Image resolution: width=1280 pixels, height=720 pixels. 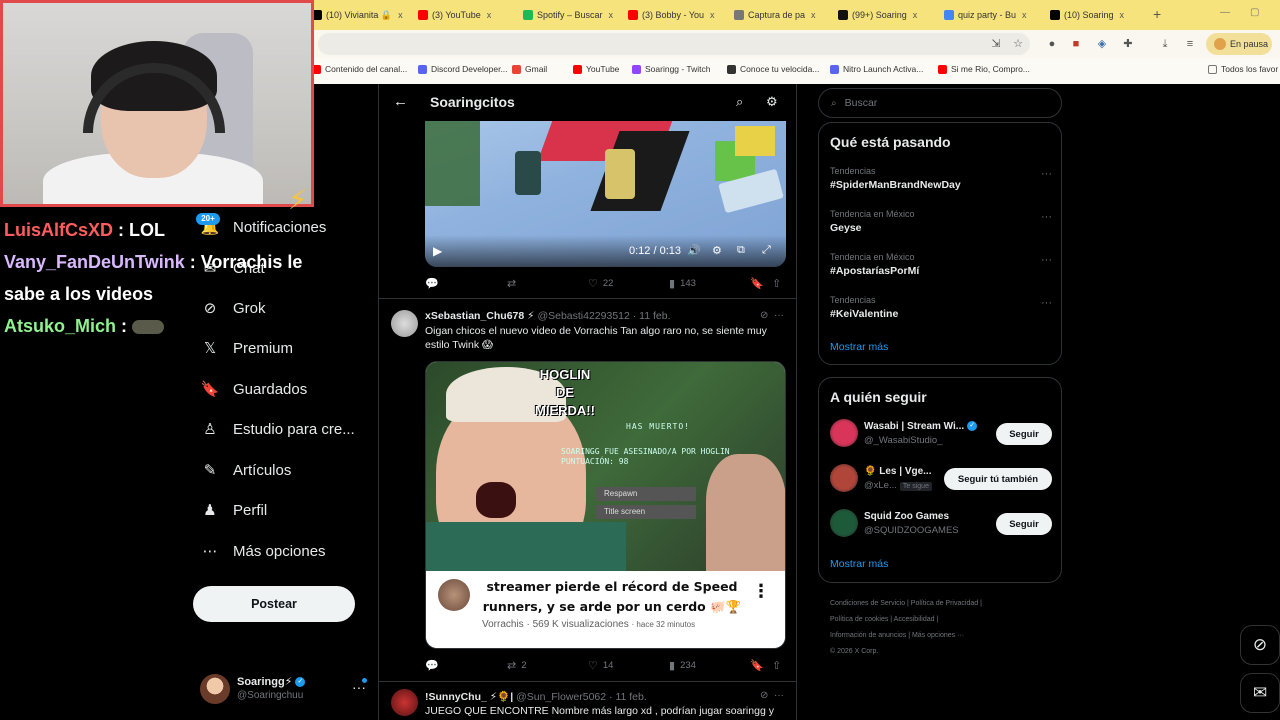 What do you see at coordinates (605, 194) in the screenshot?
I see `video-player: ▶ 0:12 / 0:13 🔊 ⚙ ⧉ ⤢` at bounding box center [605, 194].